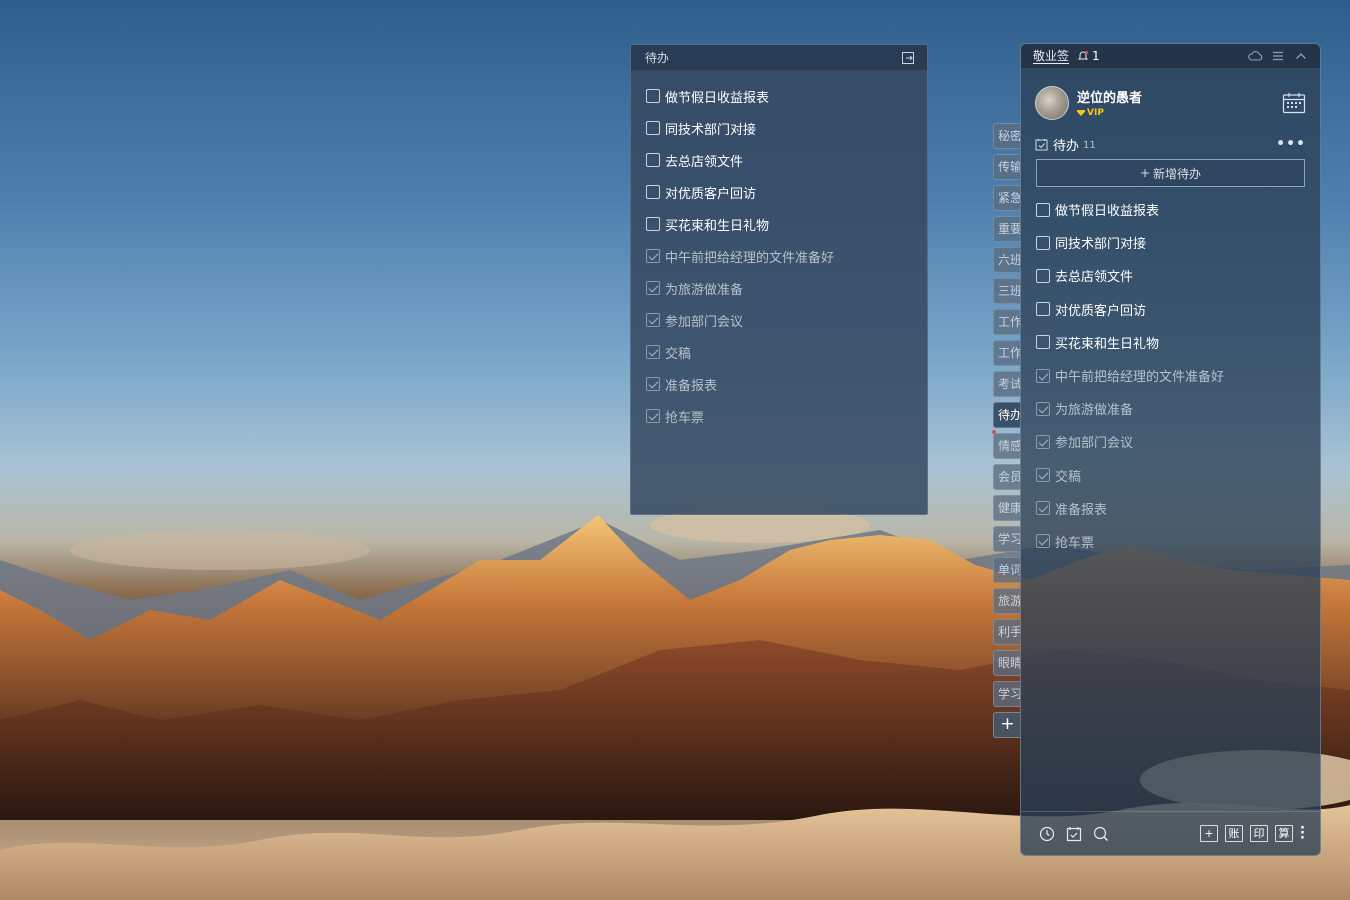  I want to click on category-tab: 重要, so click(1007, 229).